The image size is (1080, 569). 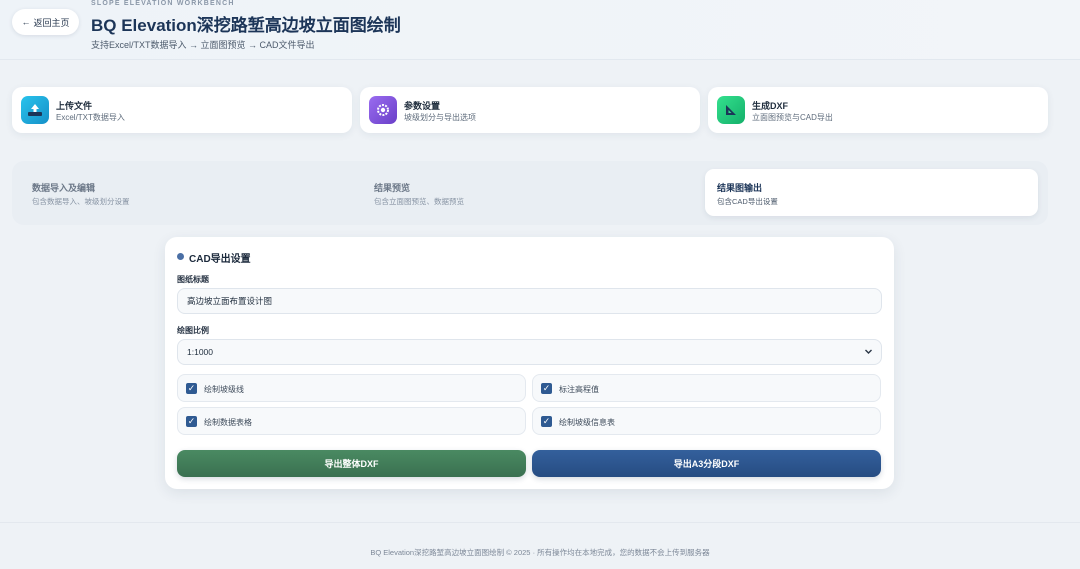 What do you see at coordinates (440, 117) in the screenshot?
I see `step-desc: 坡级划分与导出选项` at bounding box center [440, 117].